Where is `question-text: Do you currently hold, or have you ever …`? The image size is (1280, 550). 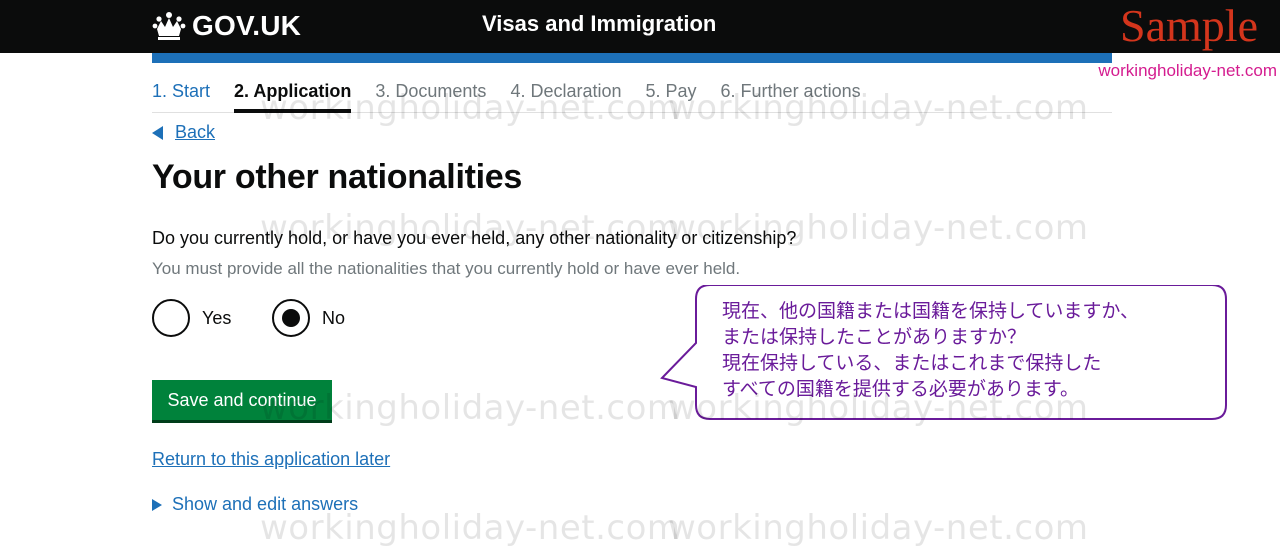 question-text: Do you currently hold, or have you ever … is located at coordinates (474, 238).